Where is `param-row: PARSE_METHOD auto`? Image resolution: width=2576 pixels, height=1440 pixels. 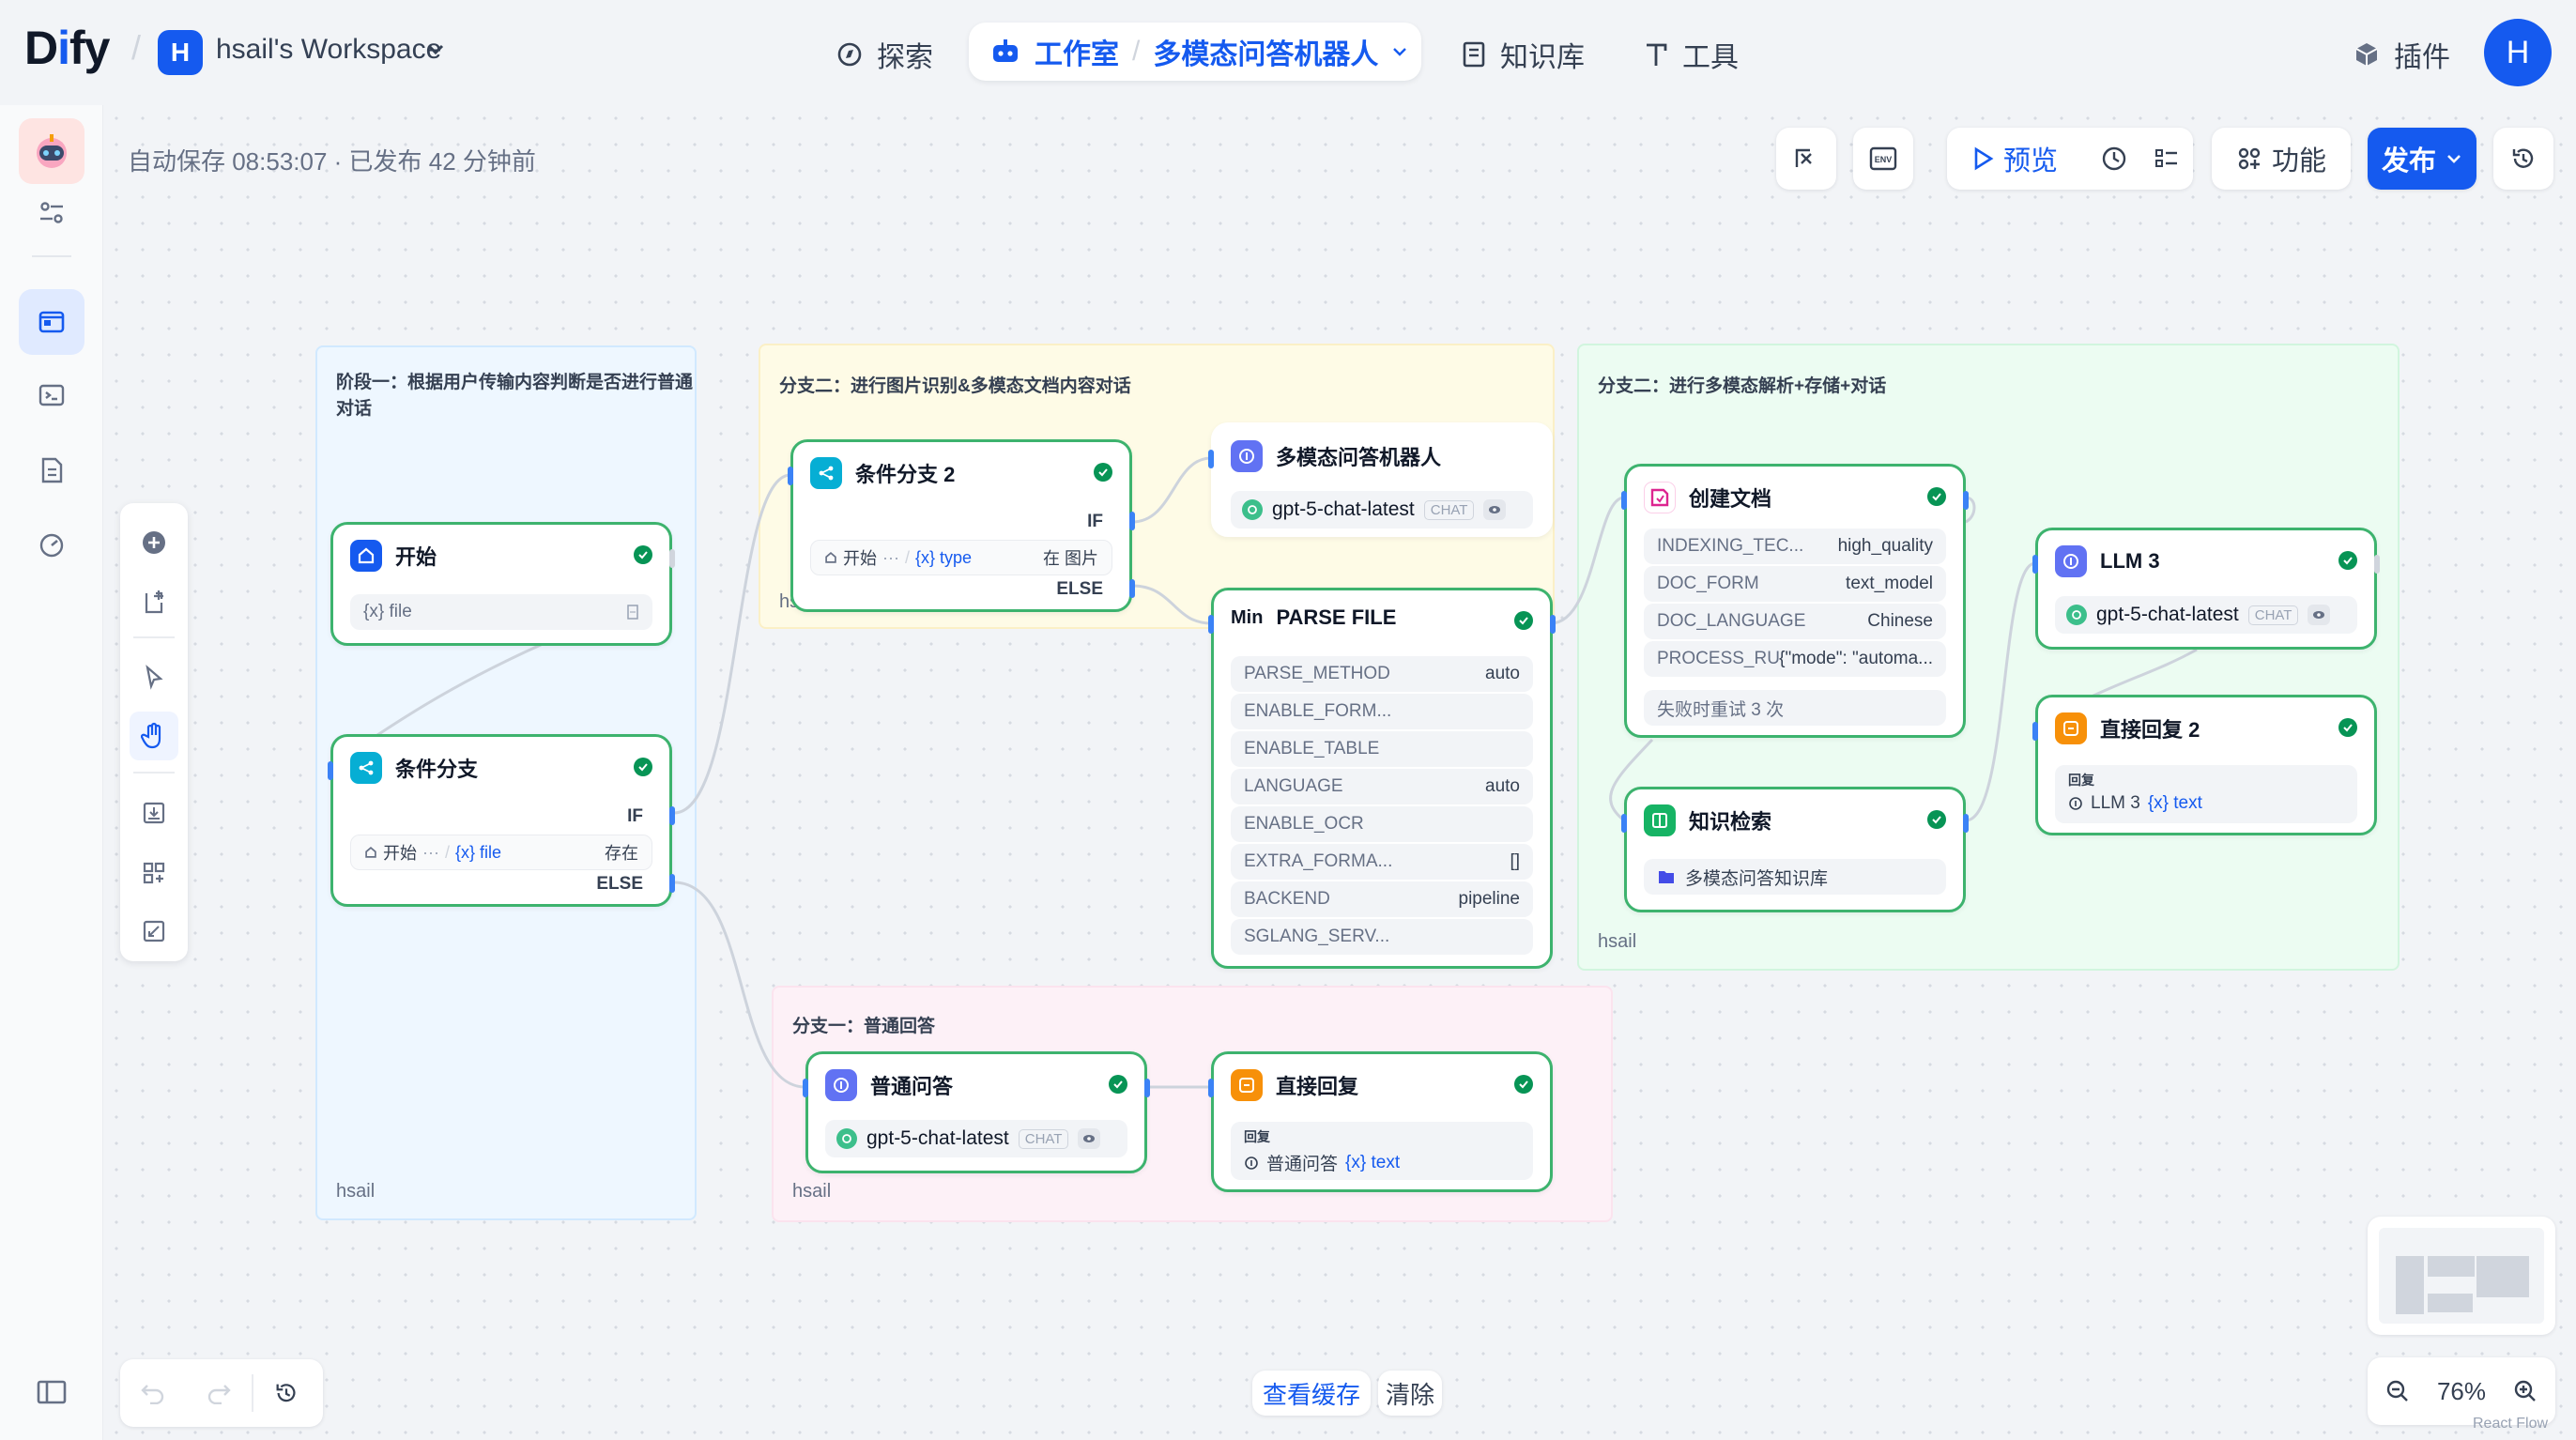 param-row: PARSE_METHOD auto is located at coordinates (1382, 674).